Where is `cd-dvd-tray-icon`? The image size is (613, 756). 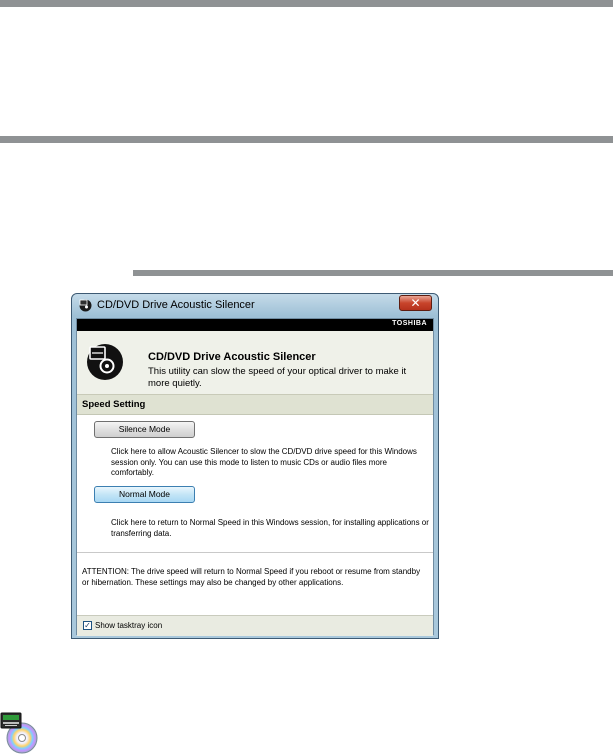
cd-dvd-tray-icon is located at coordinates (19, 733).